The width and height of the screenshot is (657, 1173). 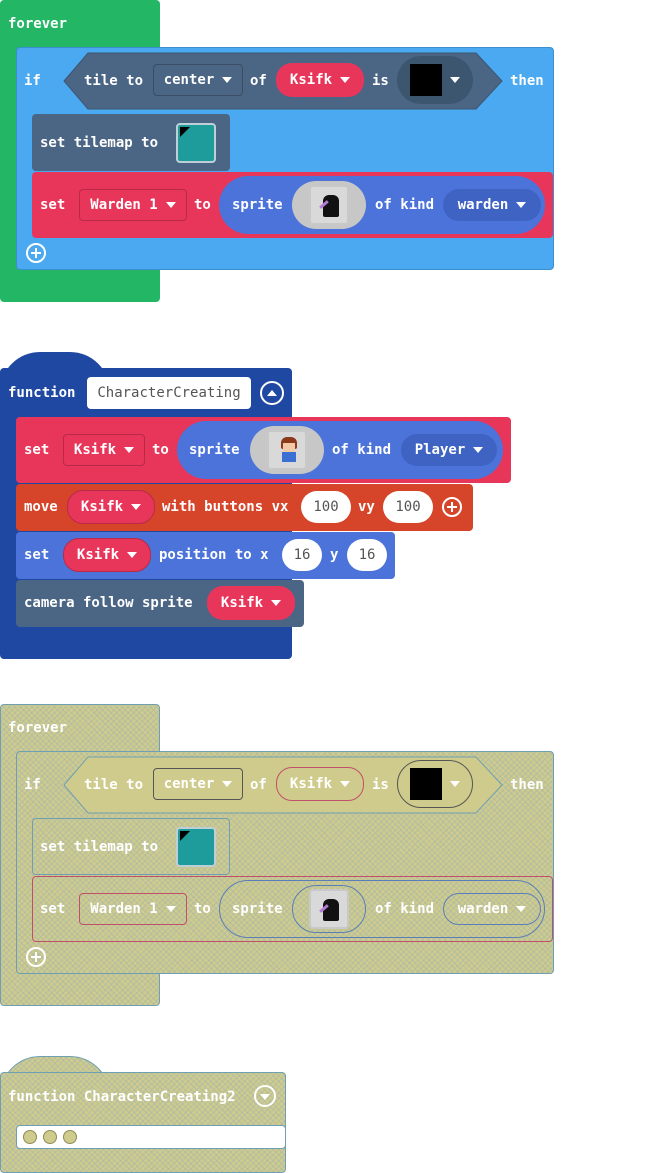 I want to click on expand-icon, so click(x=452, y=507).